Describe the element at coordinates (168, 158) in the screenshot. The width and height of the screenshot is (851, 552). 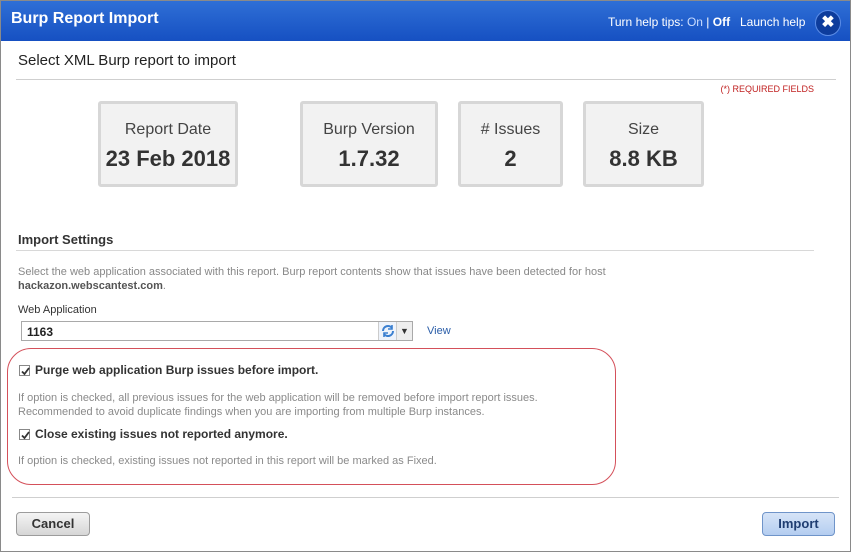
I see `report-date-value: 23 Feb 2018` at that location.